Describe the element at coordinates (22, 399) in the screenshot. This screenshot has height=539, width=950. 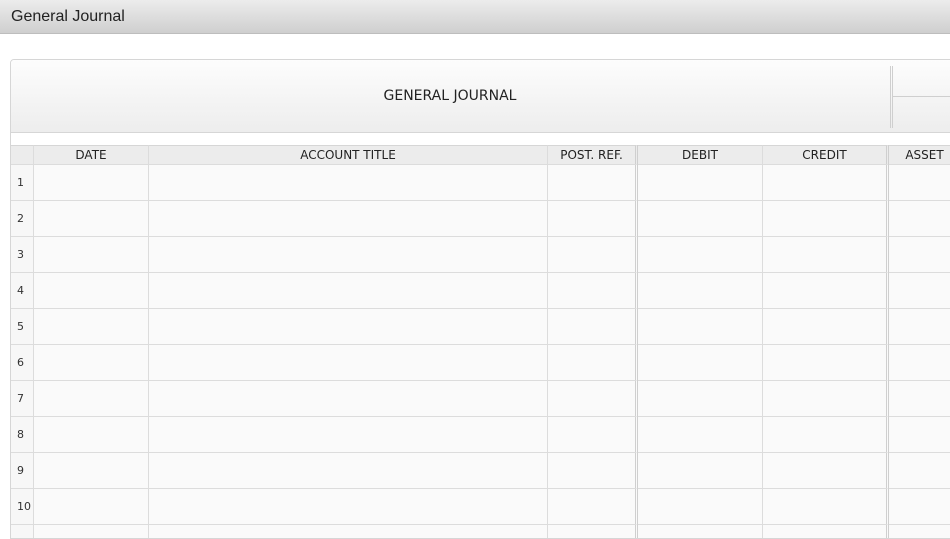
I see `row-number: 7` at that location.